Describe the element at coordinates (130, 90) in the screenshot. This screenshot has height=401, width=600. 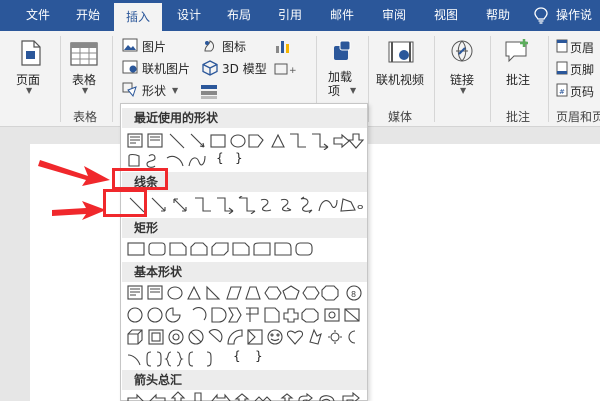
I see `shapes-icon` at that location.